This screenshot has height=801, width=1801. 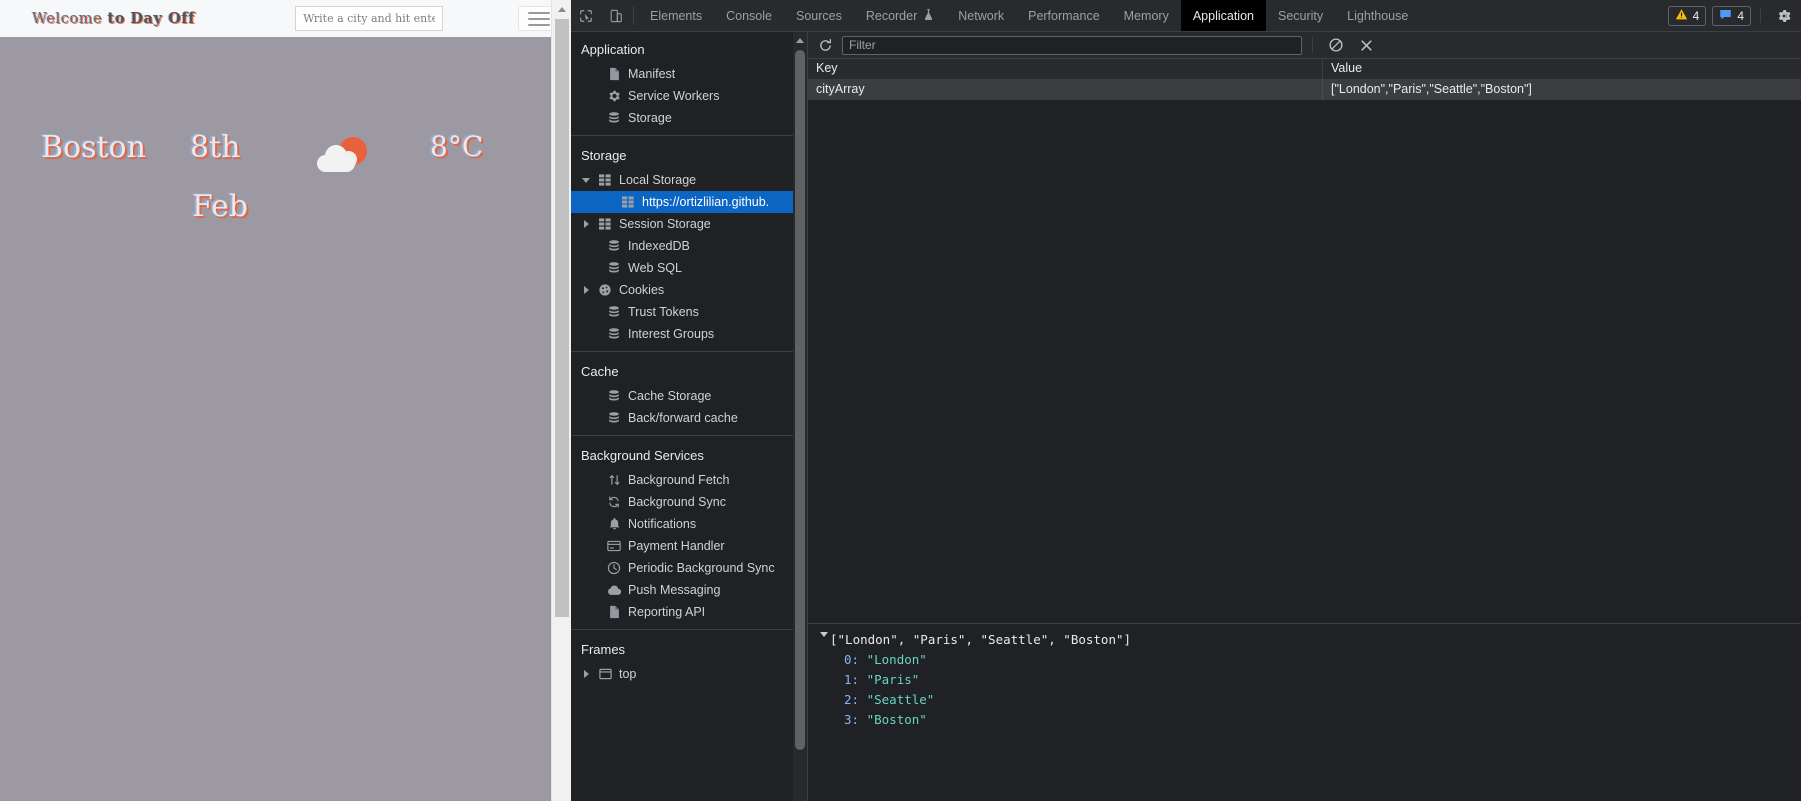 What do you see at coordinates (1065, 90) in the screenshot?
I see `cell-key: cityArray` at bounding box center [1065, 90].